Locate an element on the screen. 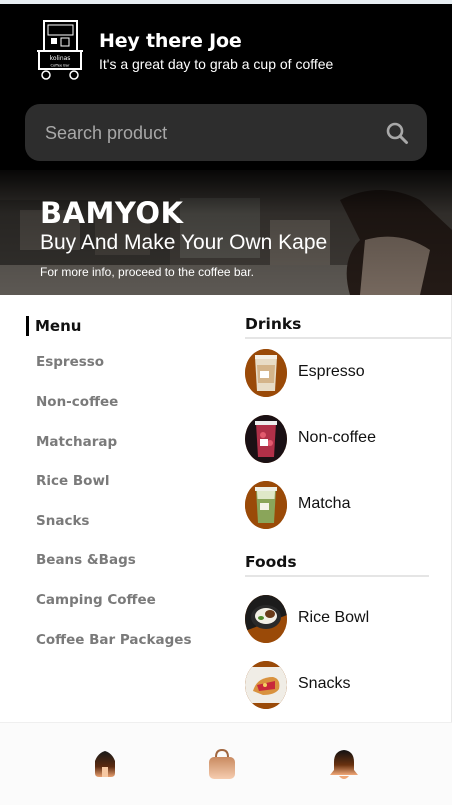 The height and width of the screenshot is (805, 452). product-label: Rice Bowl is located at coordinates (334, 617).